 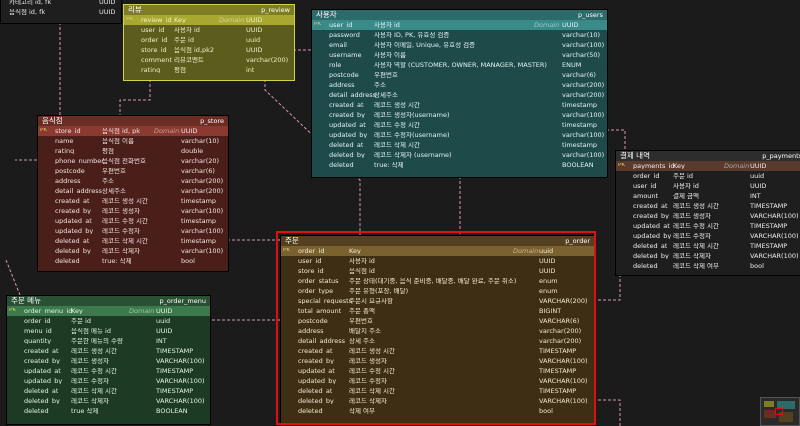 What do you see at coordinates (42, 360) in the screenshot?
I see `column-name: created_by` at bounding box center [42, 360].